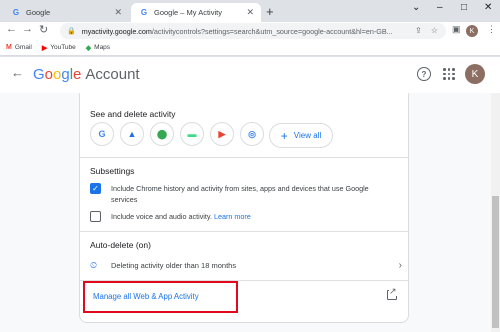 The height and width of the screenshot is (332, 500). Describe the element at coordinates (464, 7) in the screenshot. I see `maximize-button: □` at that location.